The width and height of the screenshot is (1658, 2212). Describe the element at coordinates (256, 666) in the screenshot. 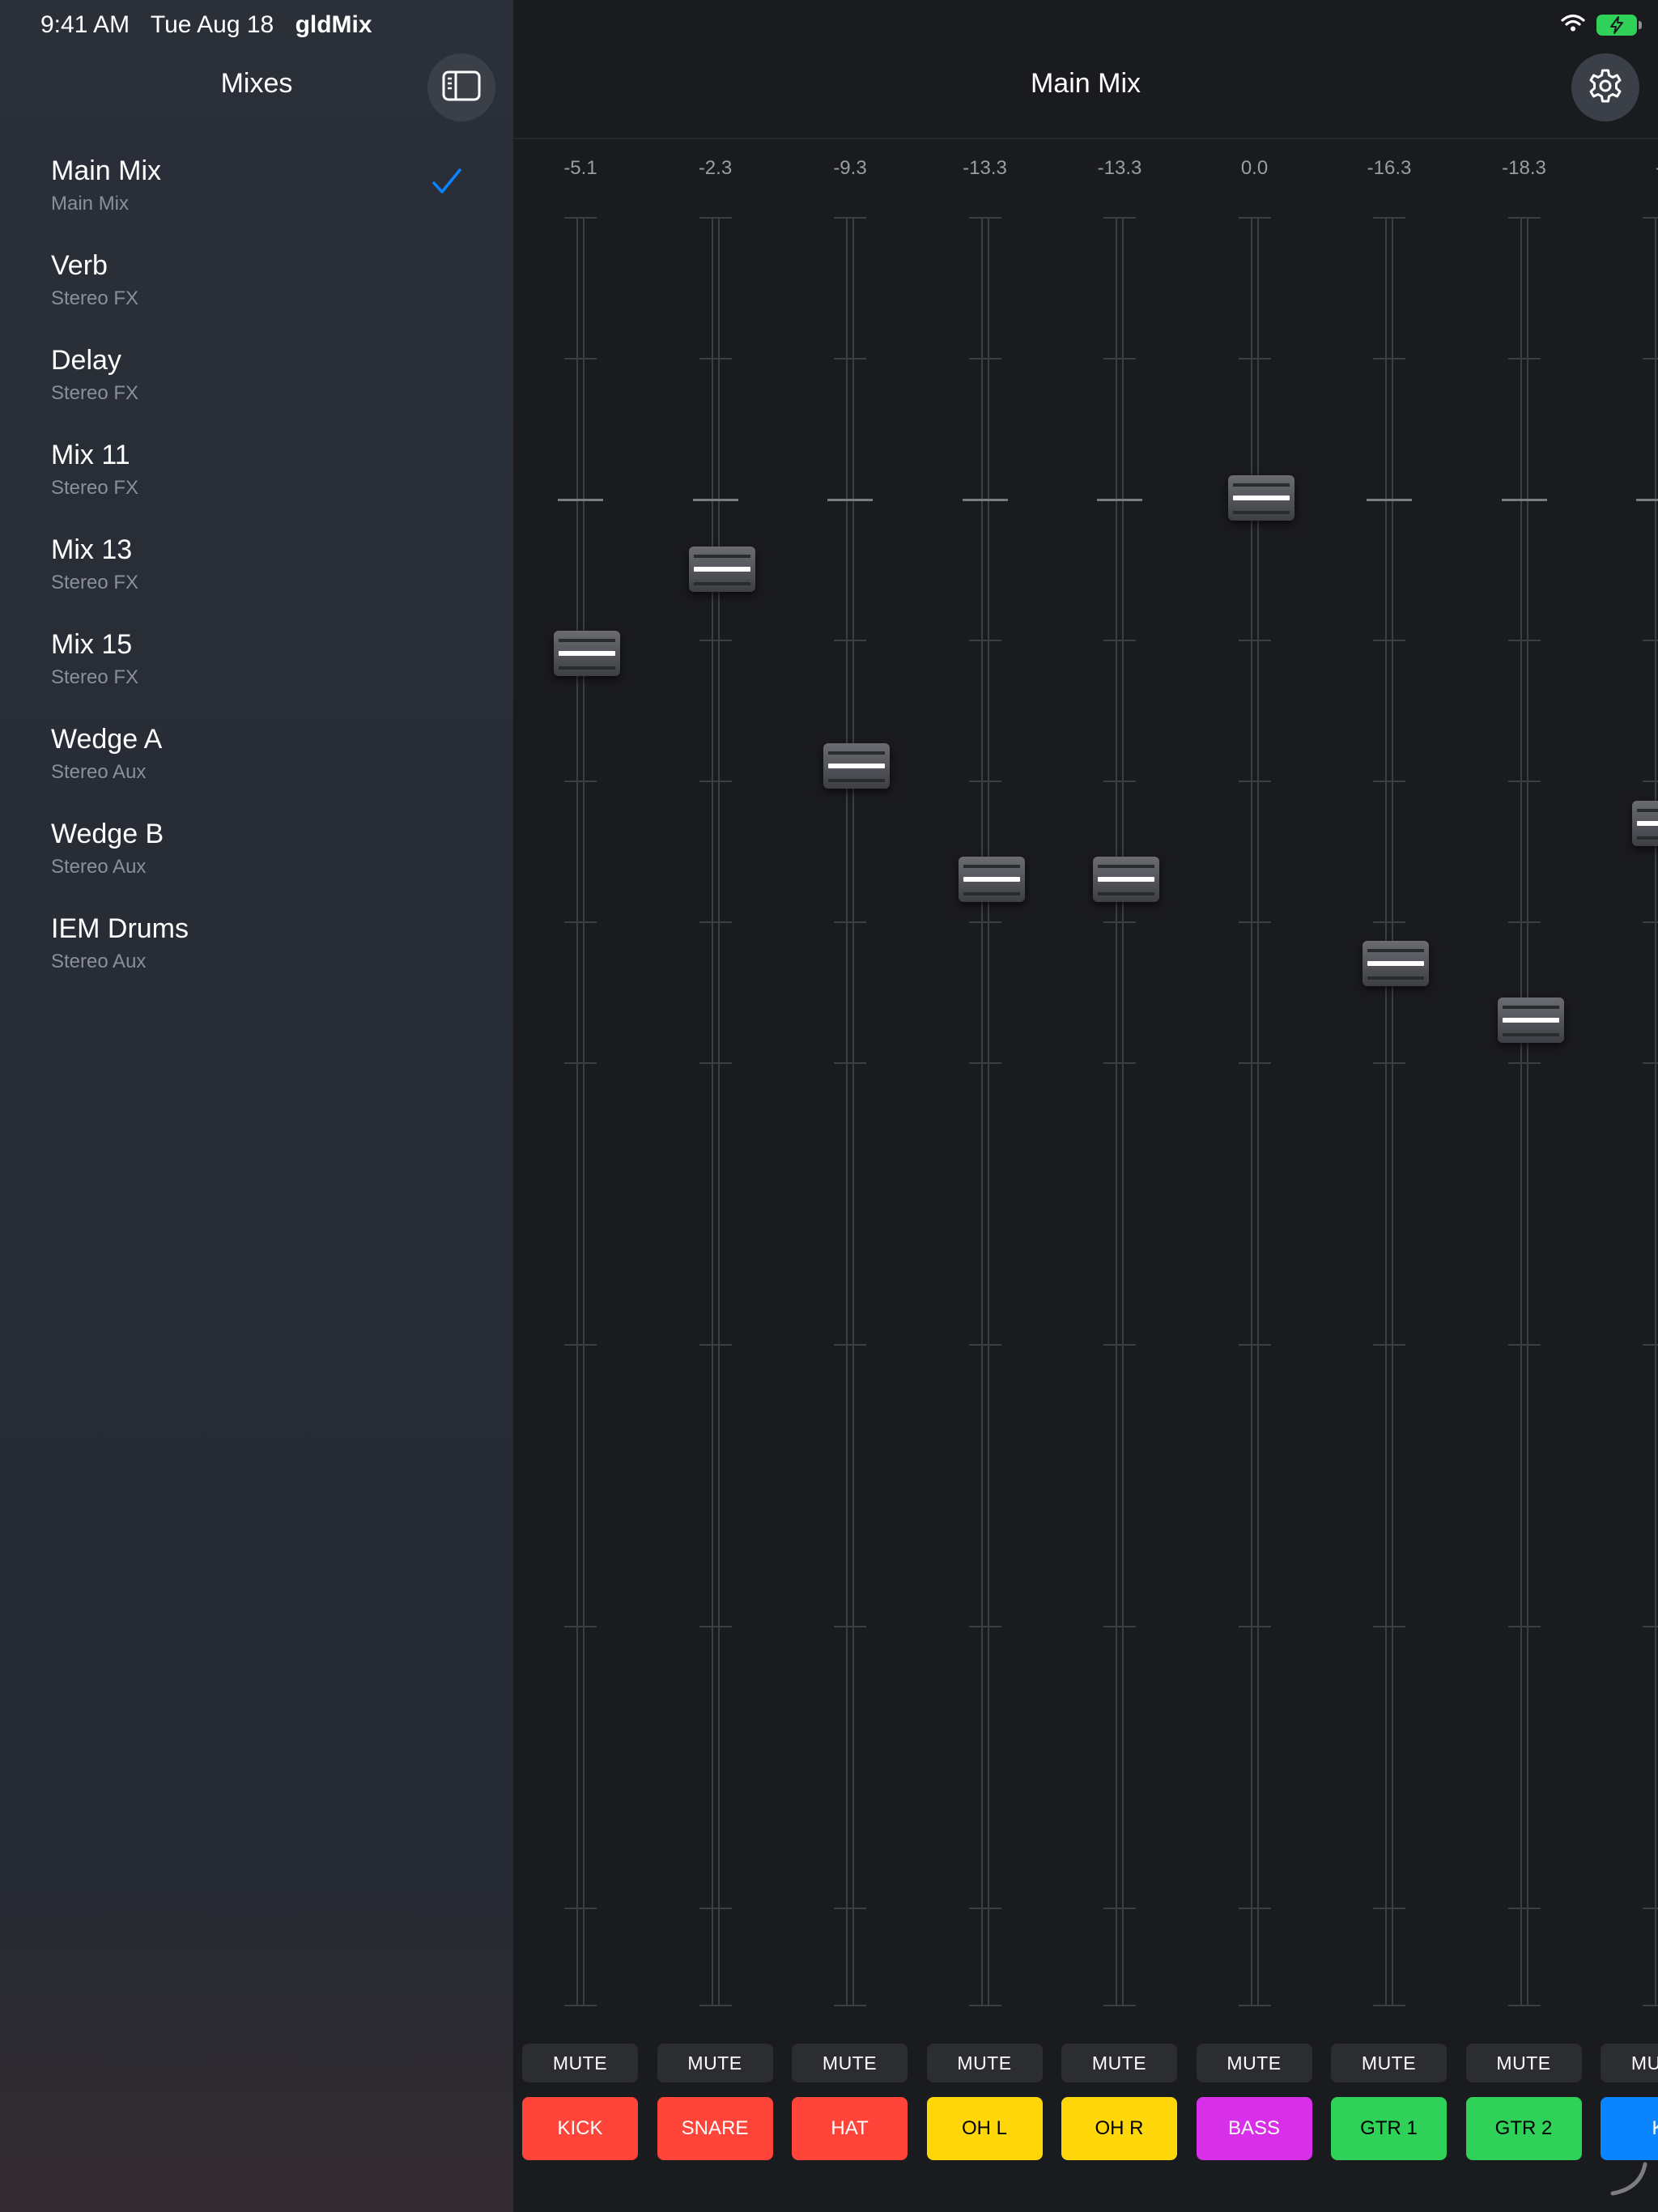

I see `mix-item-mix-15: Mix 15 Stereo FX` at that location.